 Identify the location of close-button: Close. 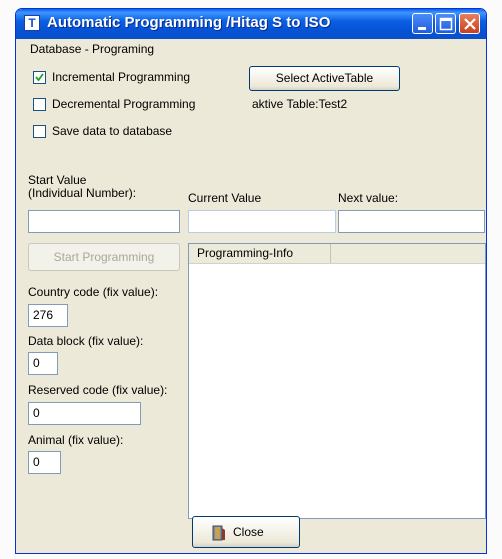
(246, 532).